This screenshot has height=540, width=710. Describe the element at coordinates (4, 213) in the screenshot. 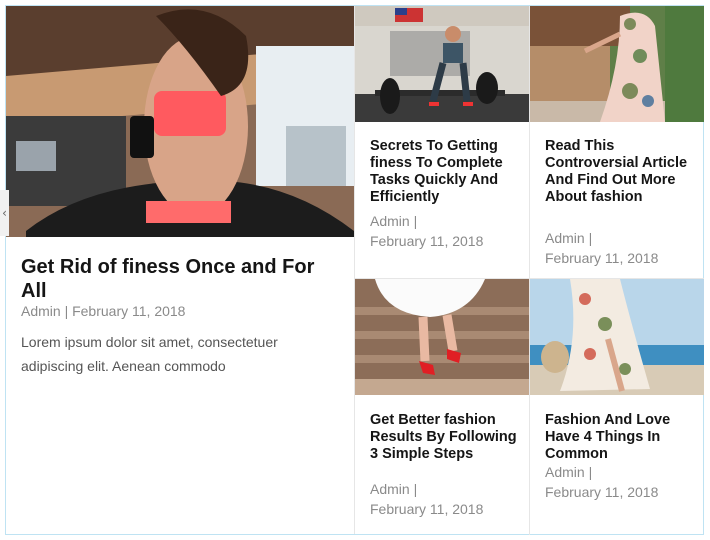

I see `prev-arrow-icon: ‹` at that location.